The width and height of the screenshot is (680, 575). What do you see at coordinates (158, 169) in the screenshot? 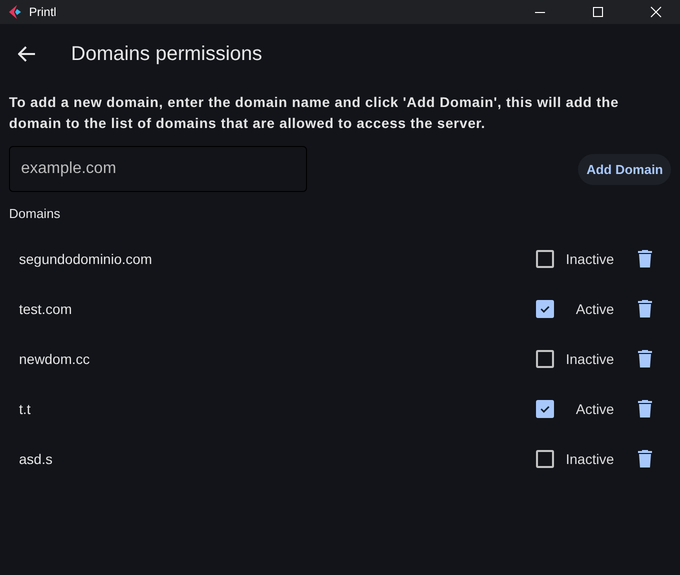
I see `domain-input-field: example.com` at bounding box center [158, 169].